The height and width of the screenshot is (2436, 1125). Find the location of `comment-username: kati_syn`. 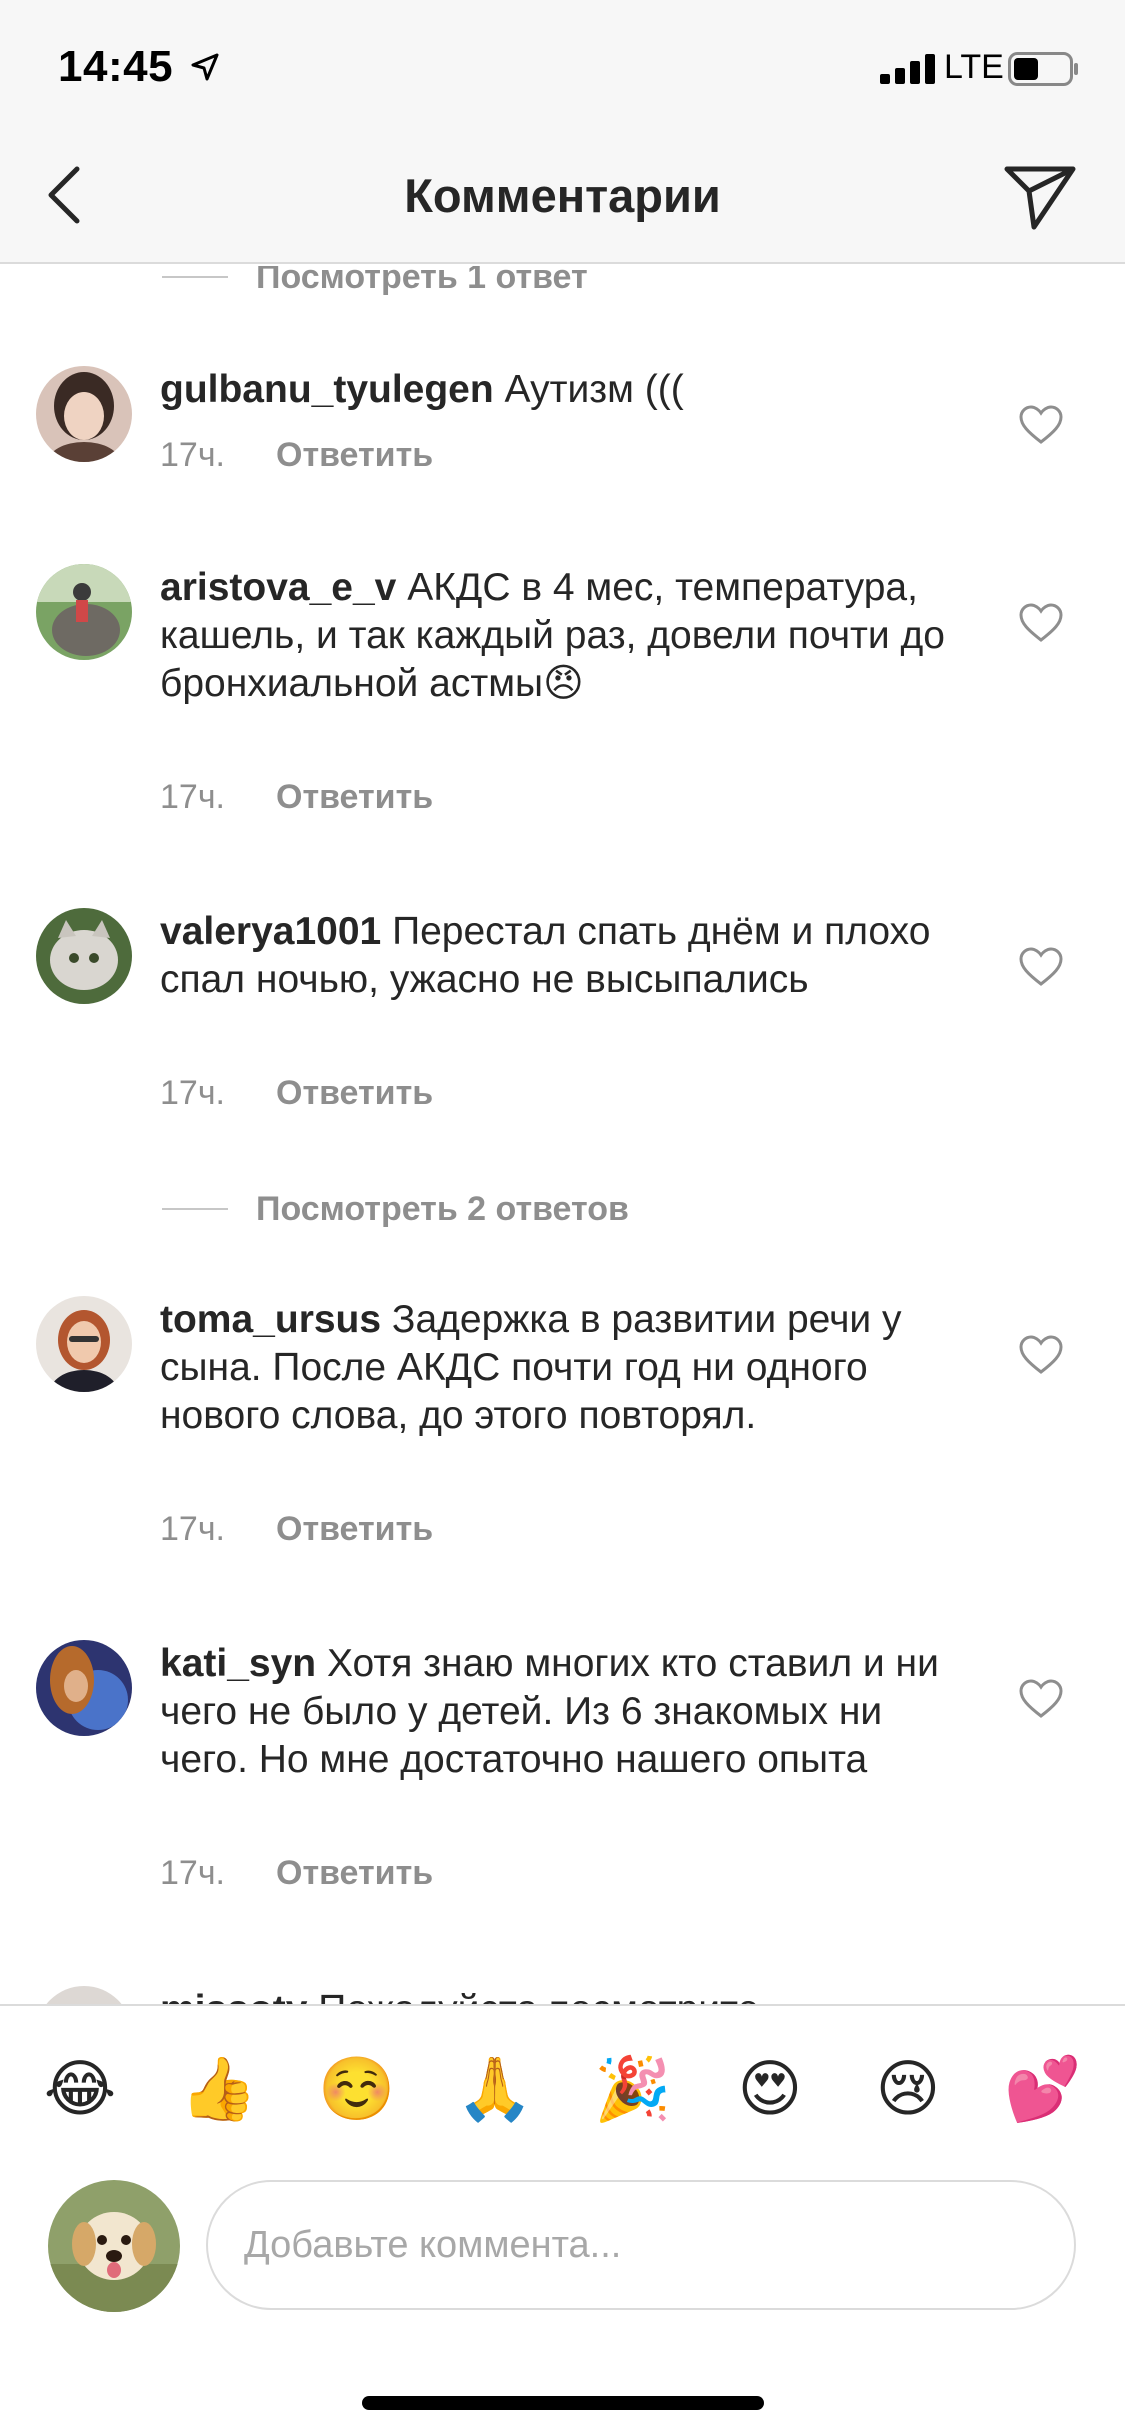

comment-username: kati_syn is located at coordinates (238, 1663).